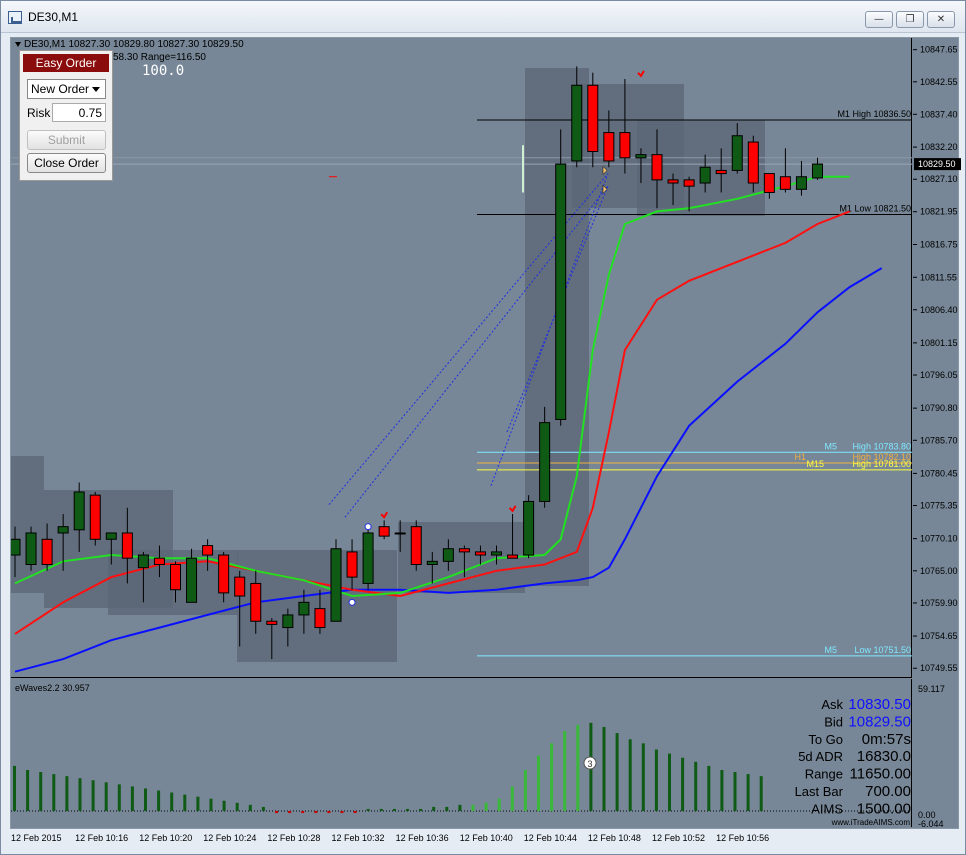 The width and height of the screenshot is (966, 855). I want to click on ask-label: Ask, so click(832, 704).